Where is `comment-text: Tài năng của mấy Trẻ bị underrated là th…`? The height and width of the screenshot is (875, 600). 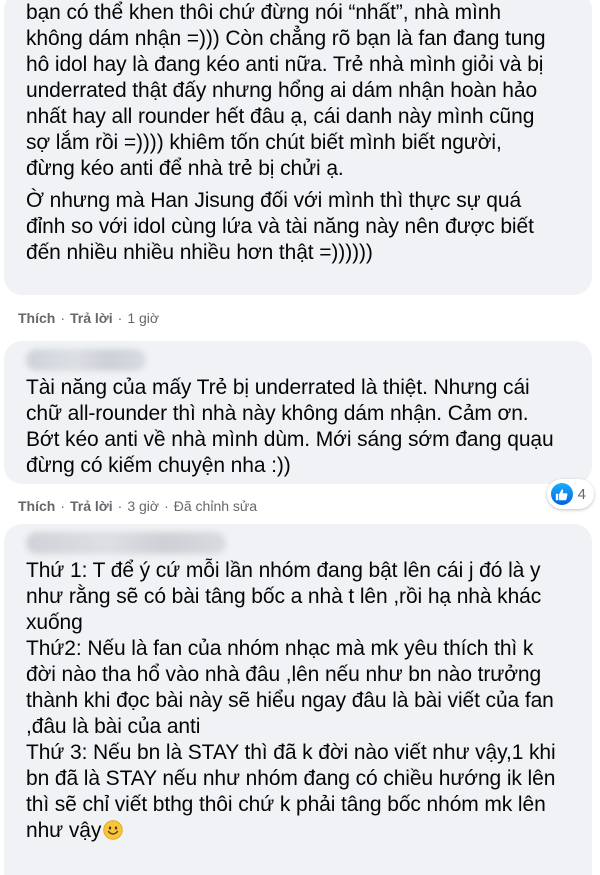
comment-text: Tài năng của mấy Trẻ bị underrated là th… is located at coordinates (290, 426).